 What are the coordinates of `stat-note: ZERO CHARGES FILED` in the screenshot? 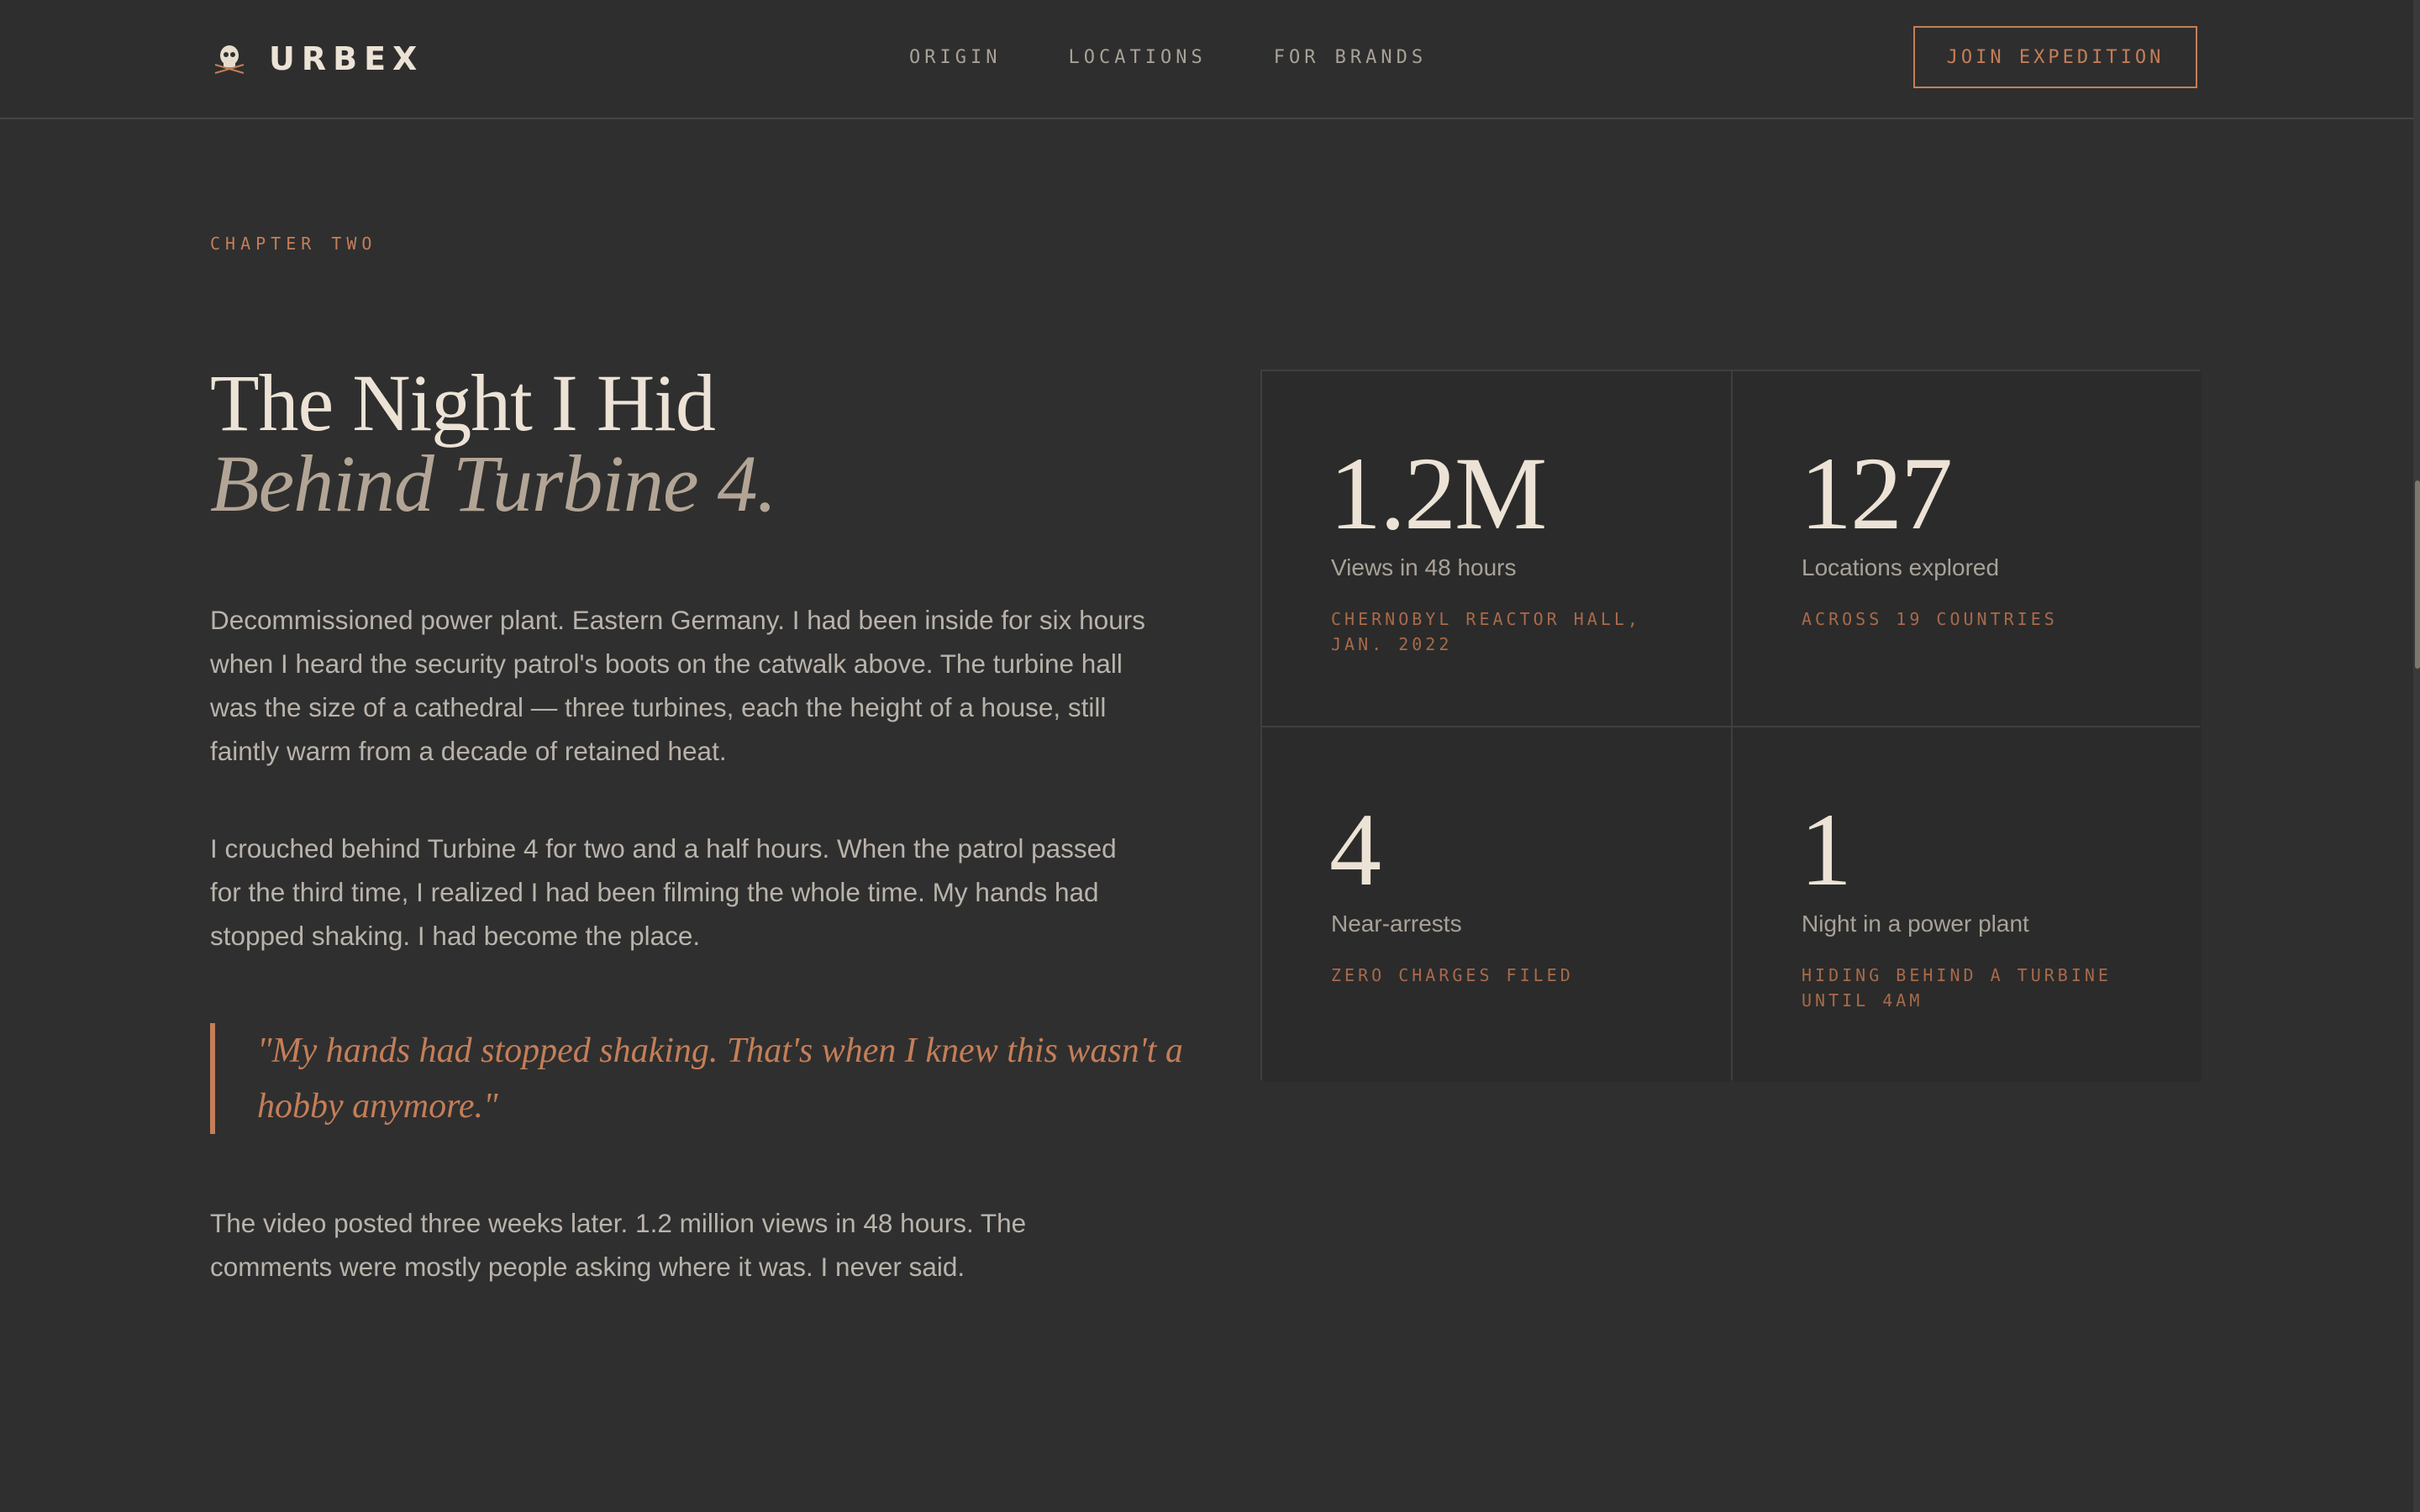 It's located at (1452, 975).